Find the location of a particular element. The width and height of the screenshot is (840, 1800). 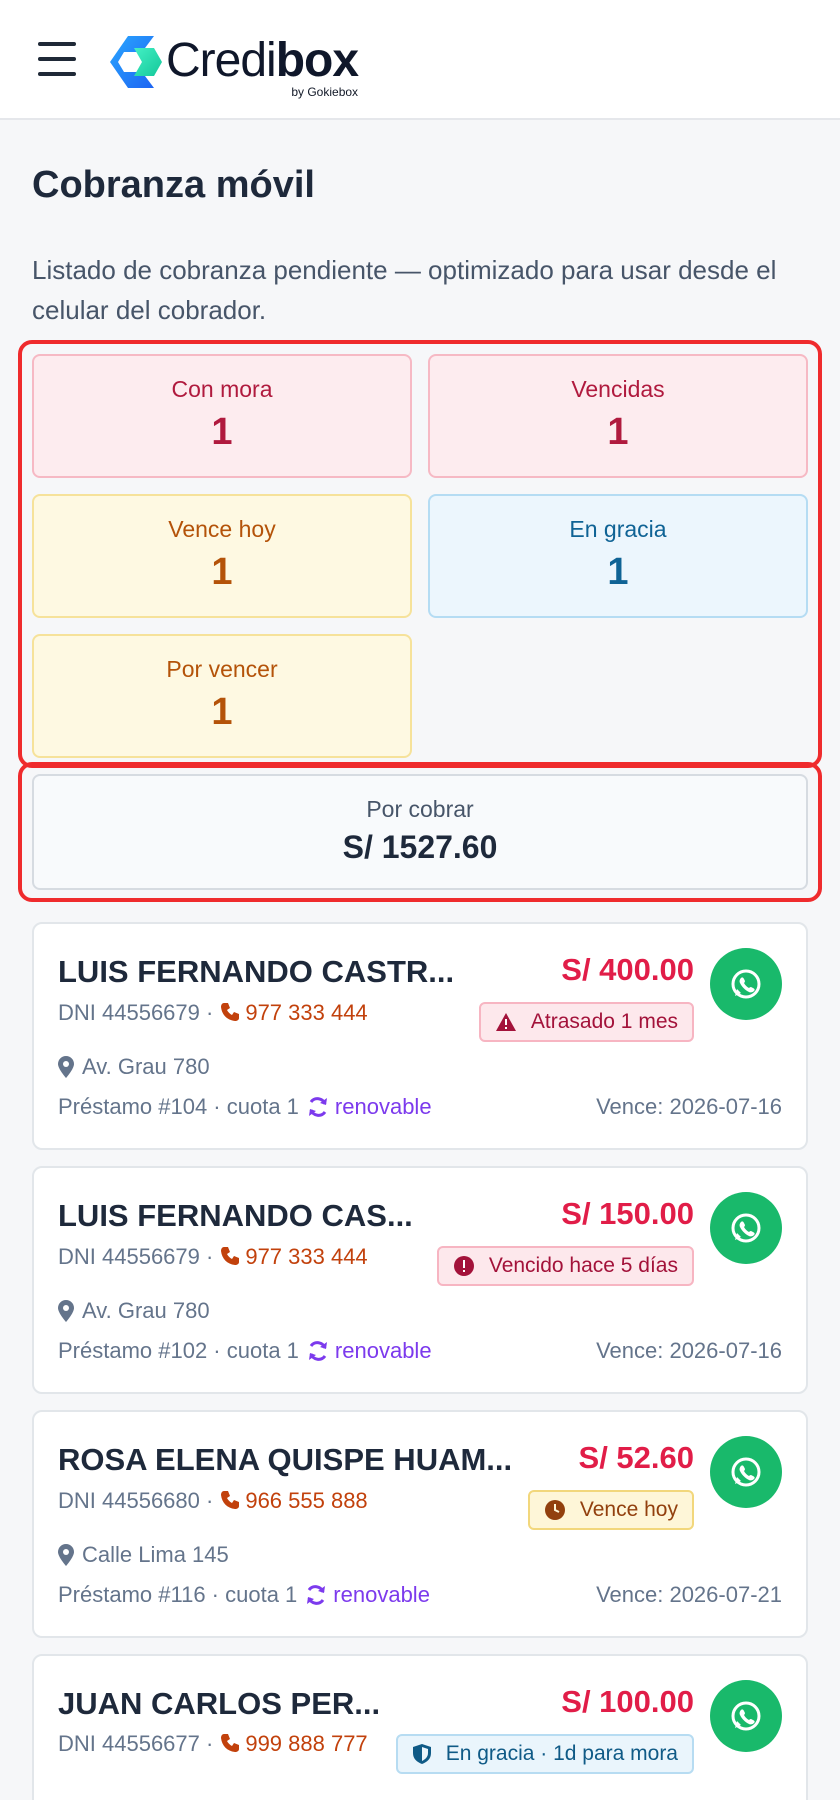

exclamation-circle-icon is located at coordinates (463, 1266).